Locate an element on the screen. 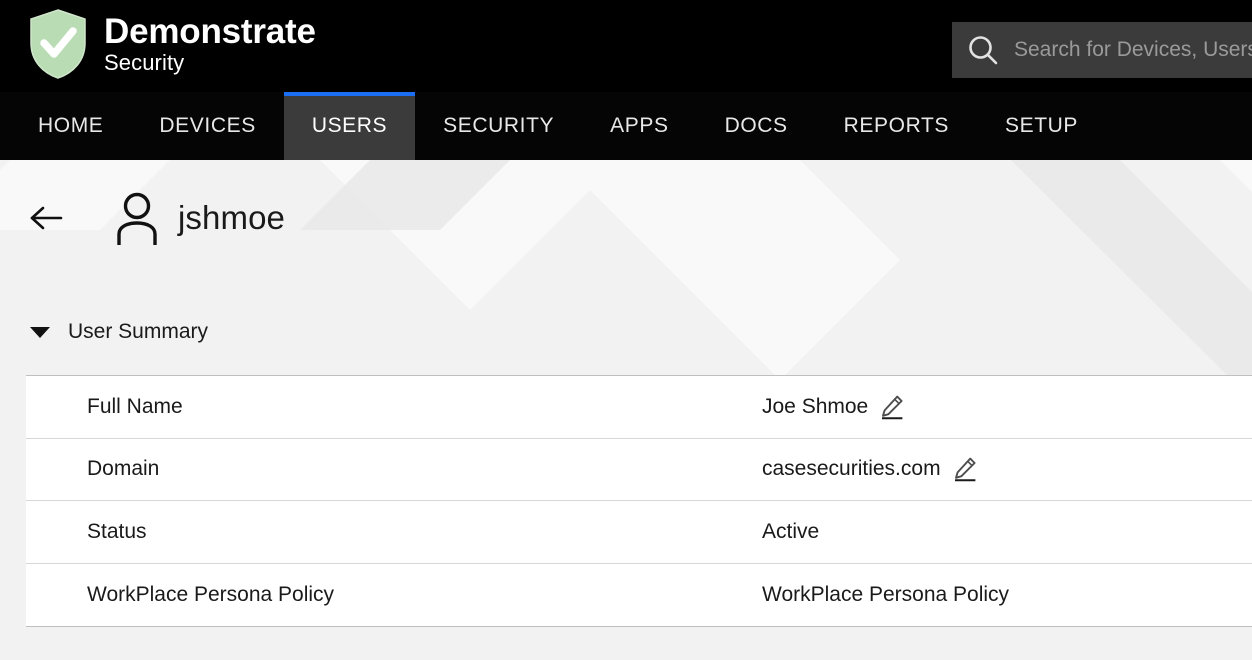 This screenshot has height=660, width=1252. row-label: WorkPlace Persona Policy is located at coordinates (211, 594).